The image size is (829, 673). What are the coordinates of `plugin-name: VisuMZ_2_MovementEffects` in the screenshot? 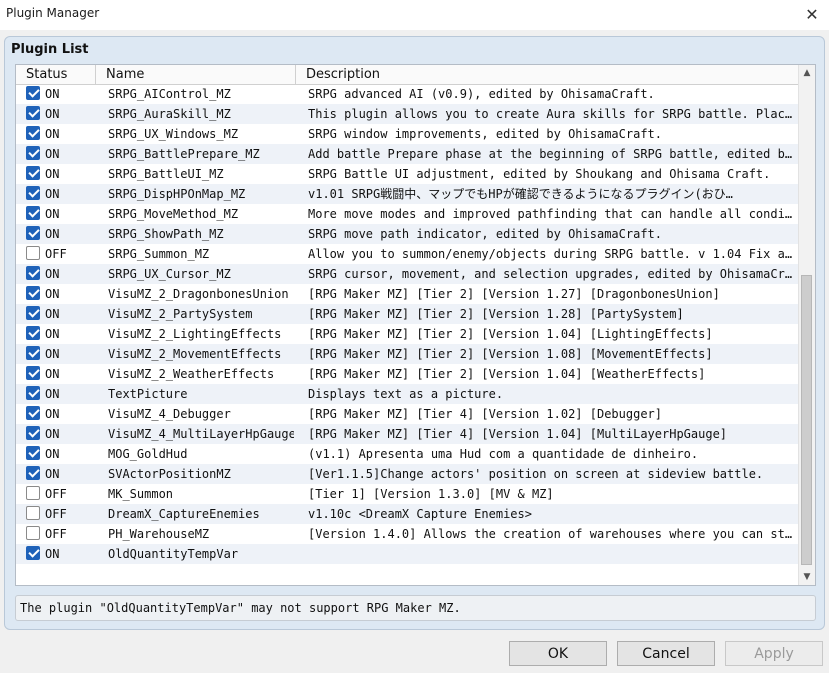 It's located at (195, 354).